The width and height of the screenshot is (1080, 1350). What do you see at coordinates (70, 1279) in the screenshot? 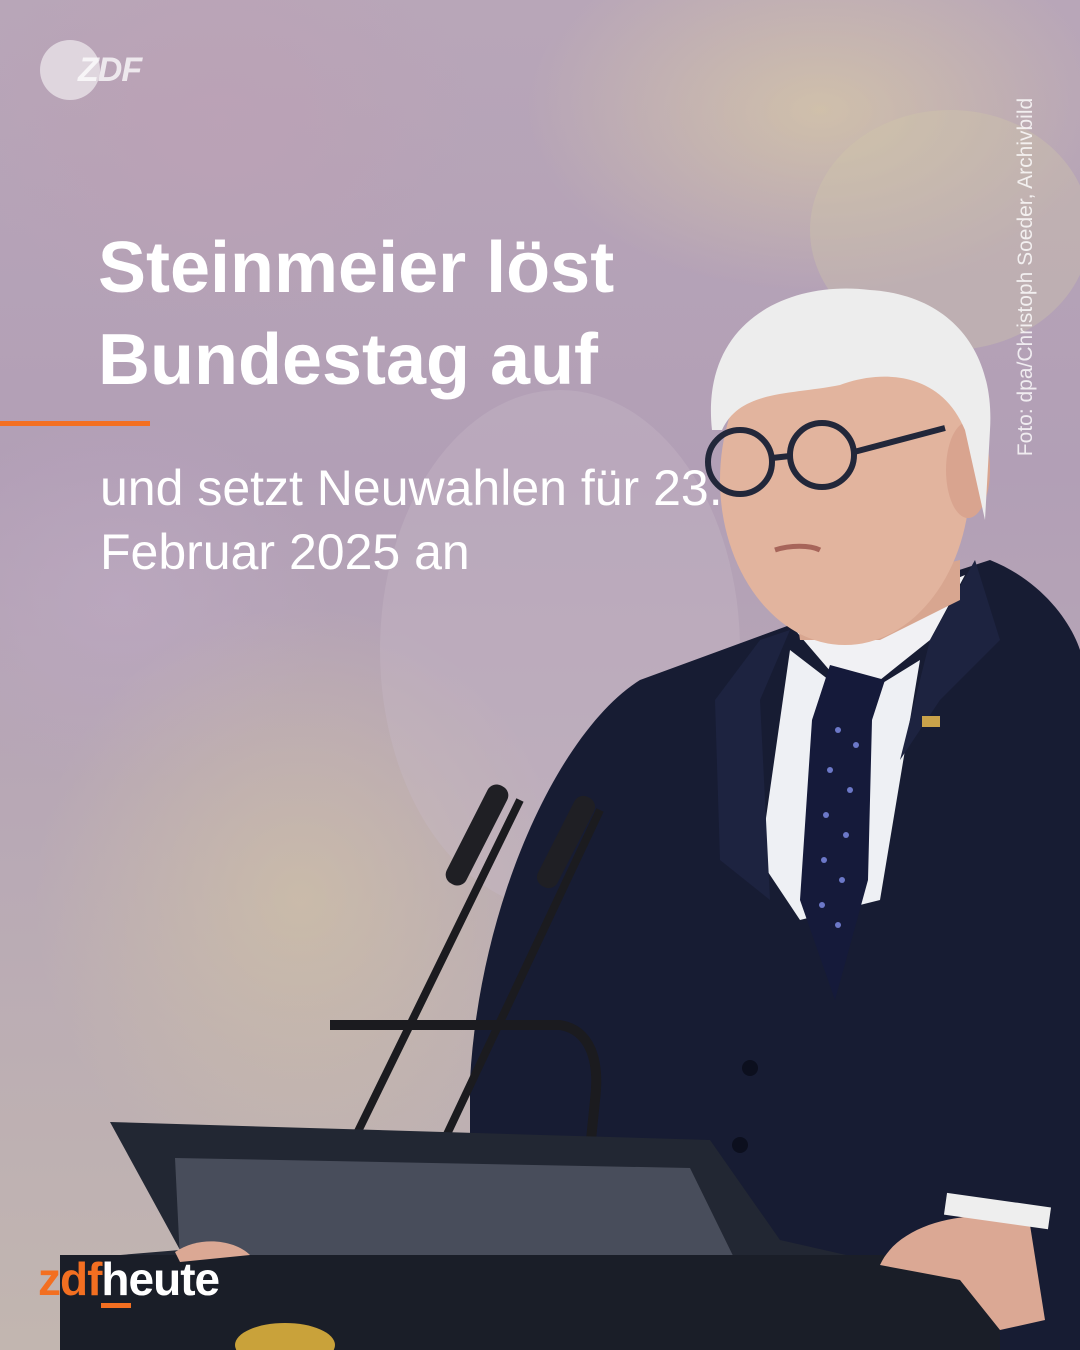
I see `brand-zdf: zdf` at bounding box center [70, 1279].